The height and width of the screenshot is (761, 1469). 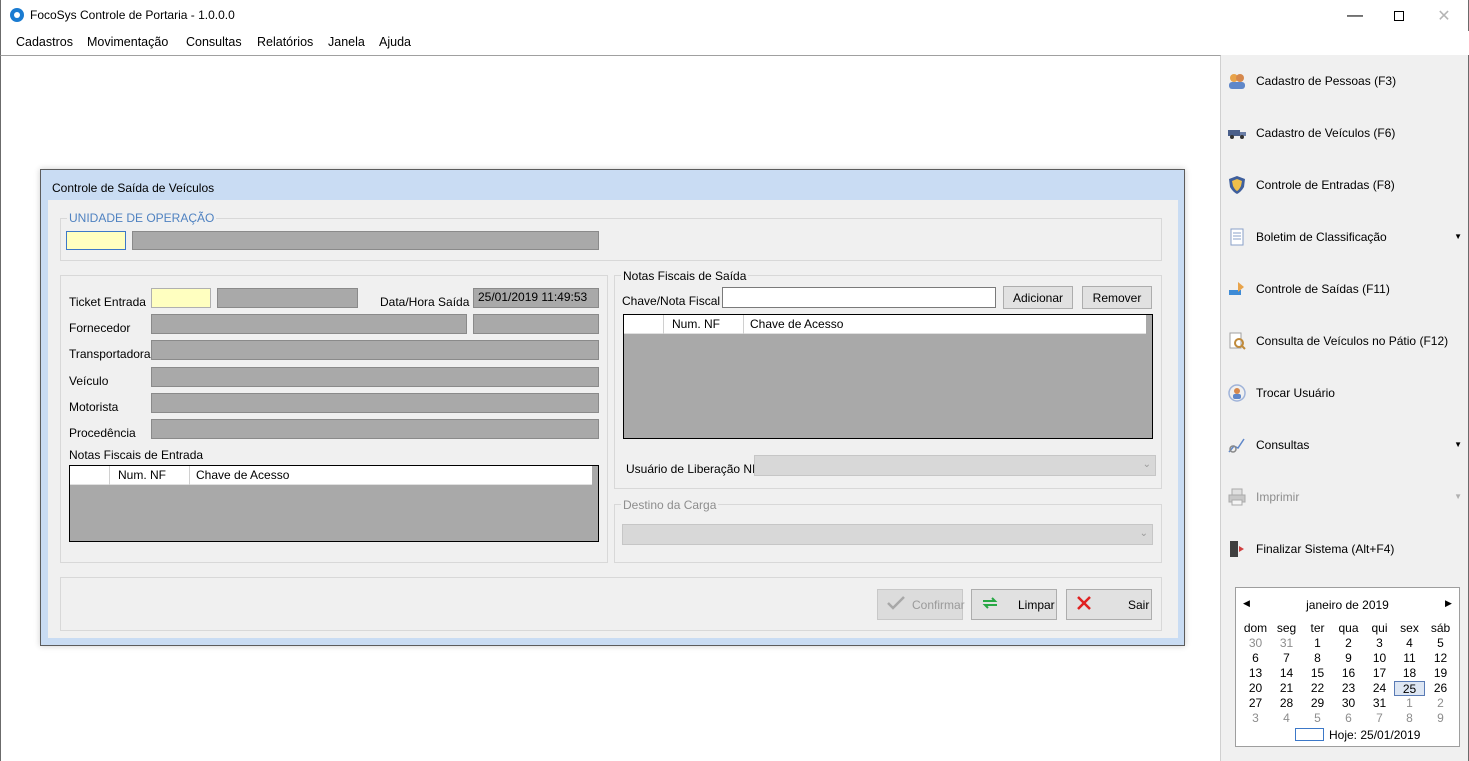 What do you see at coordinates (1038, 297) in the screenshot?
I see `adicionar-button: Adicionar` at bounding box center [1038, 297].